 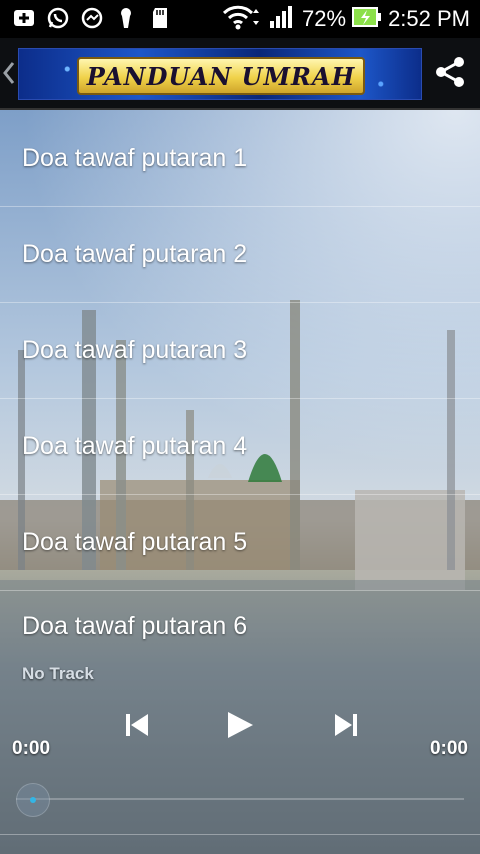 I want to click on seek-thumb-dot, so click(x=33, y=800).